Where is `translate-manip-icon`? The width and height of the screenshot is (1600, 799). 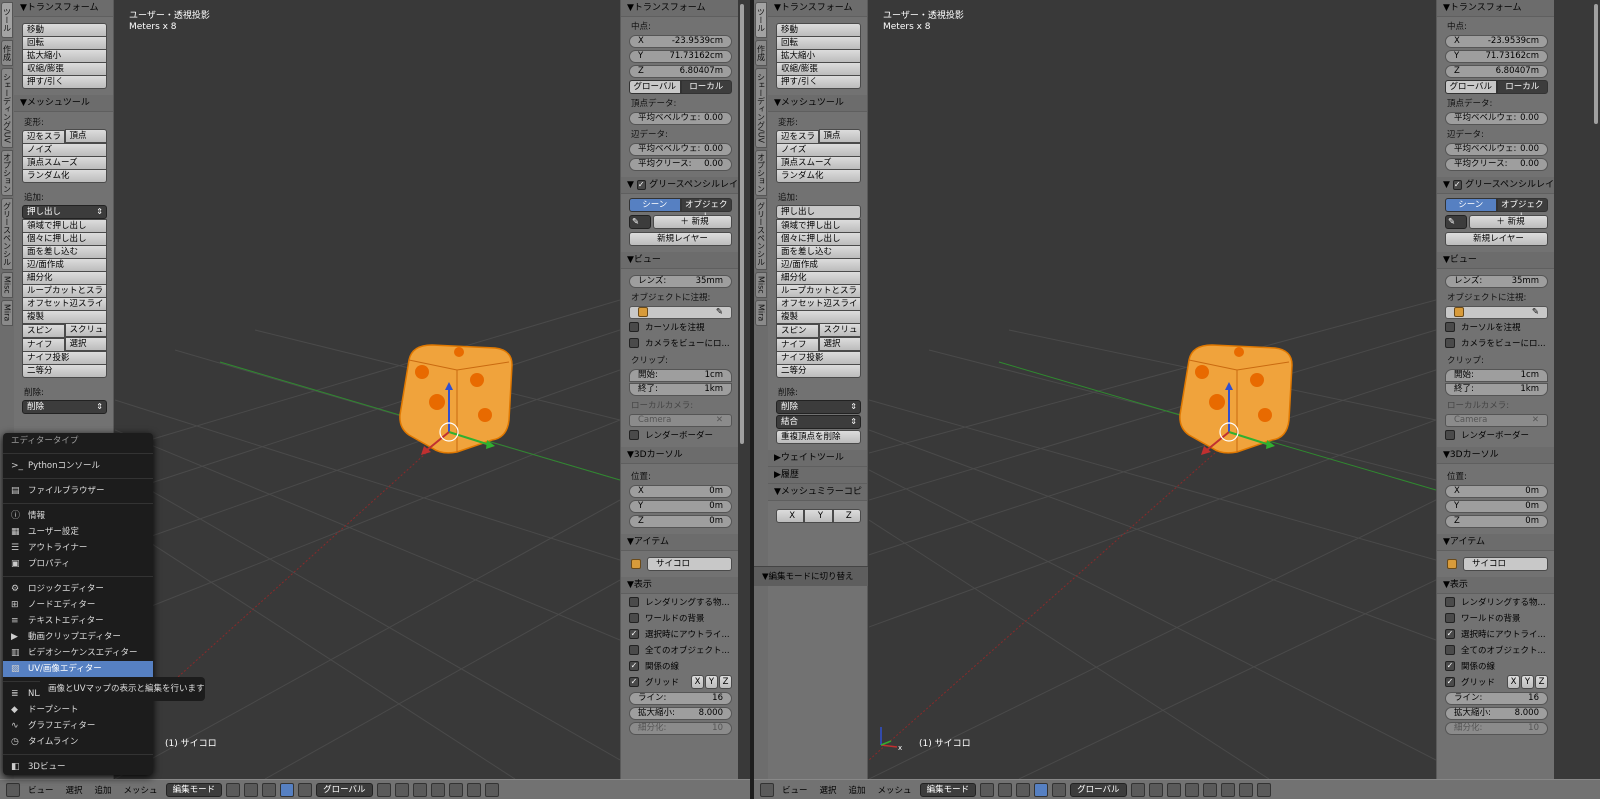
translate-manip-icon is located at coordinates (287, 789).